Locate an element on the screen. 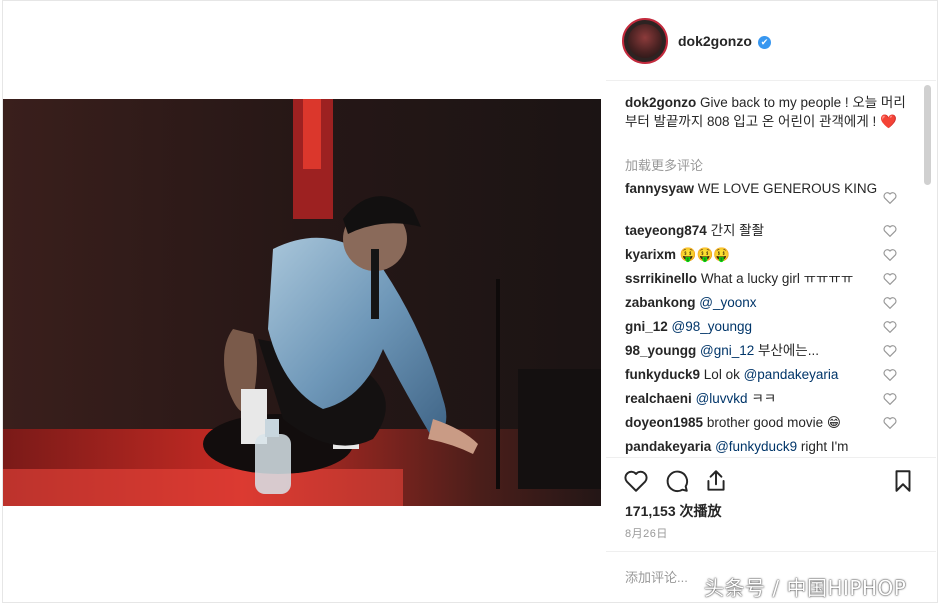  comment: kyarixm 🤑🤑🤑 is located at coordinates (760, 255).